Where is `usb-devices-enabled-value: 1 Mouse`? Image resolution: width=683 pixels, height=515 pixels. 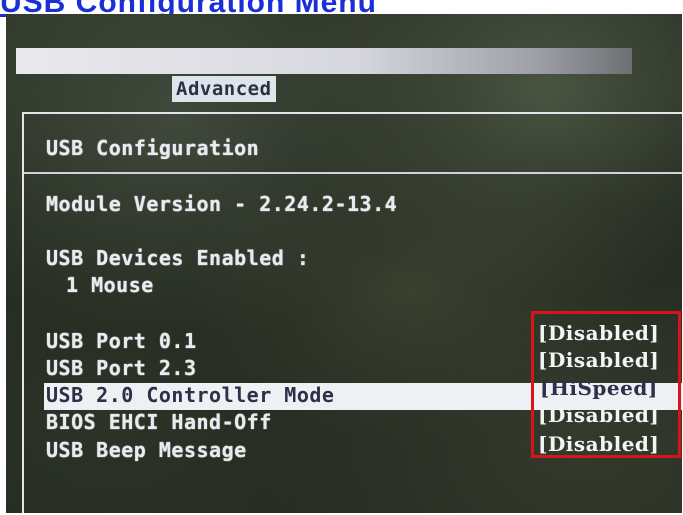
usb-devices-enabled-value: 1 Mouse is located at coordinates (110, 285).